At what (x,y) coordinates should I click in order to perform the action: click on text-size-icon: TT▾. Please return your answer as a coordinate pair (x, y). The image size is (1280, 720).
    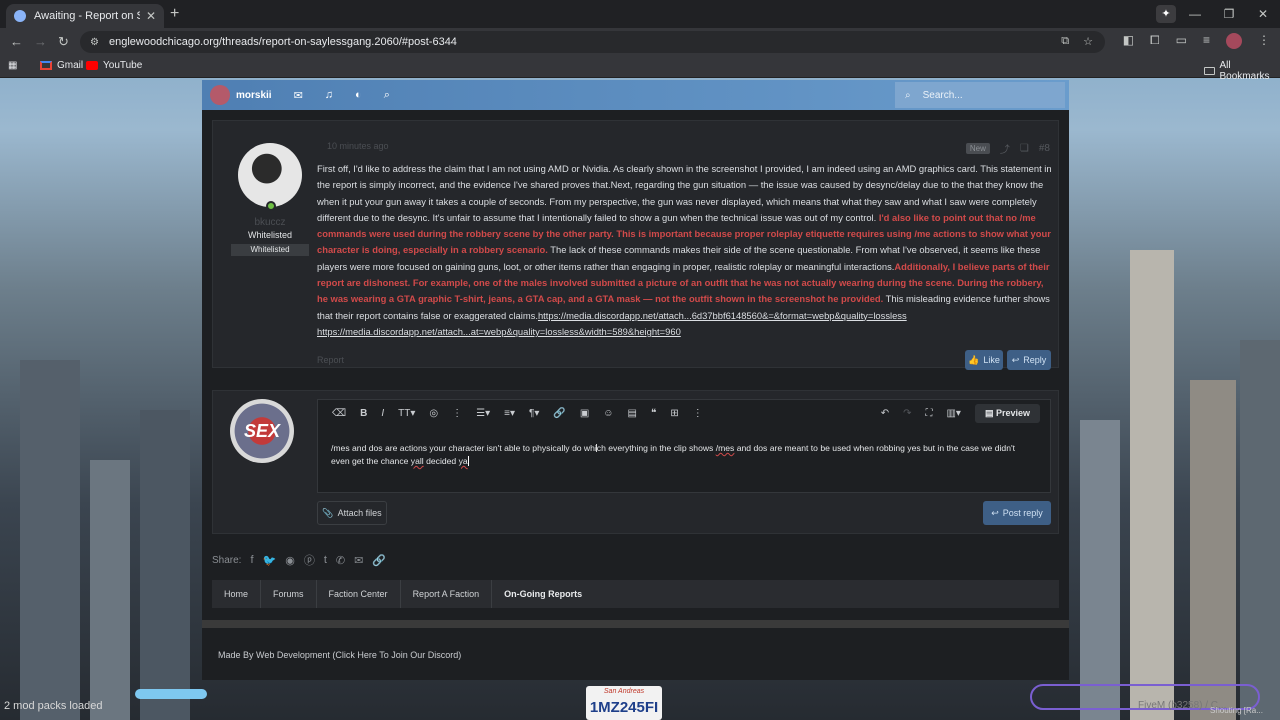
    Looking at the image, I should click on (406, 413).